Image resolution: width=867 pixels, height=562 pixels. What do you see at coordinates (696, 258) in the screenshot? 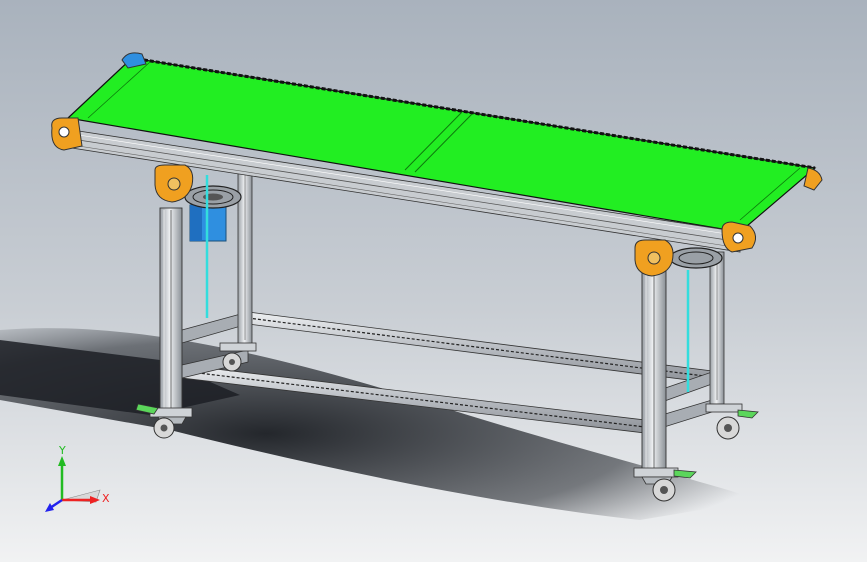
I see `tension-pulley` at bounding box center [696, 258].